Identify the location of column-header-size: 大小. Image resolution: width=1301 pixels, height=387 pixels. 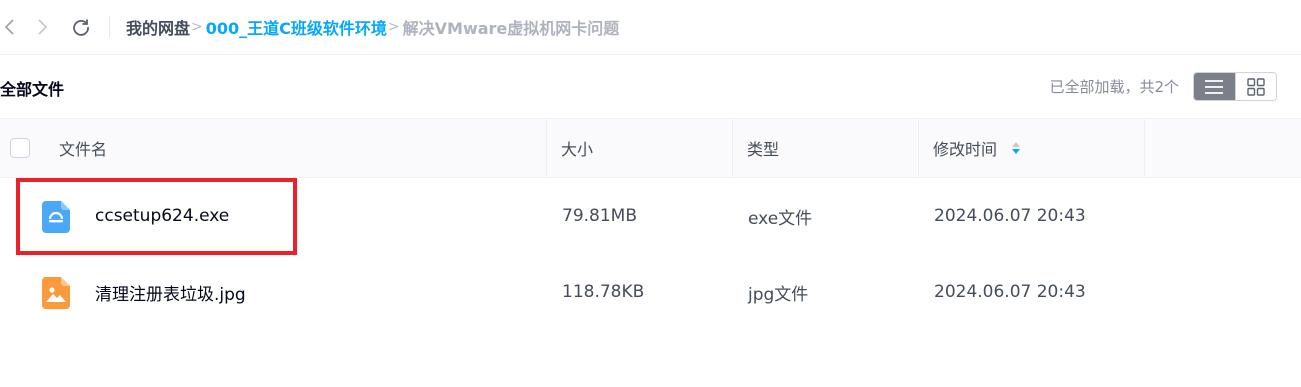
(640, 148).